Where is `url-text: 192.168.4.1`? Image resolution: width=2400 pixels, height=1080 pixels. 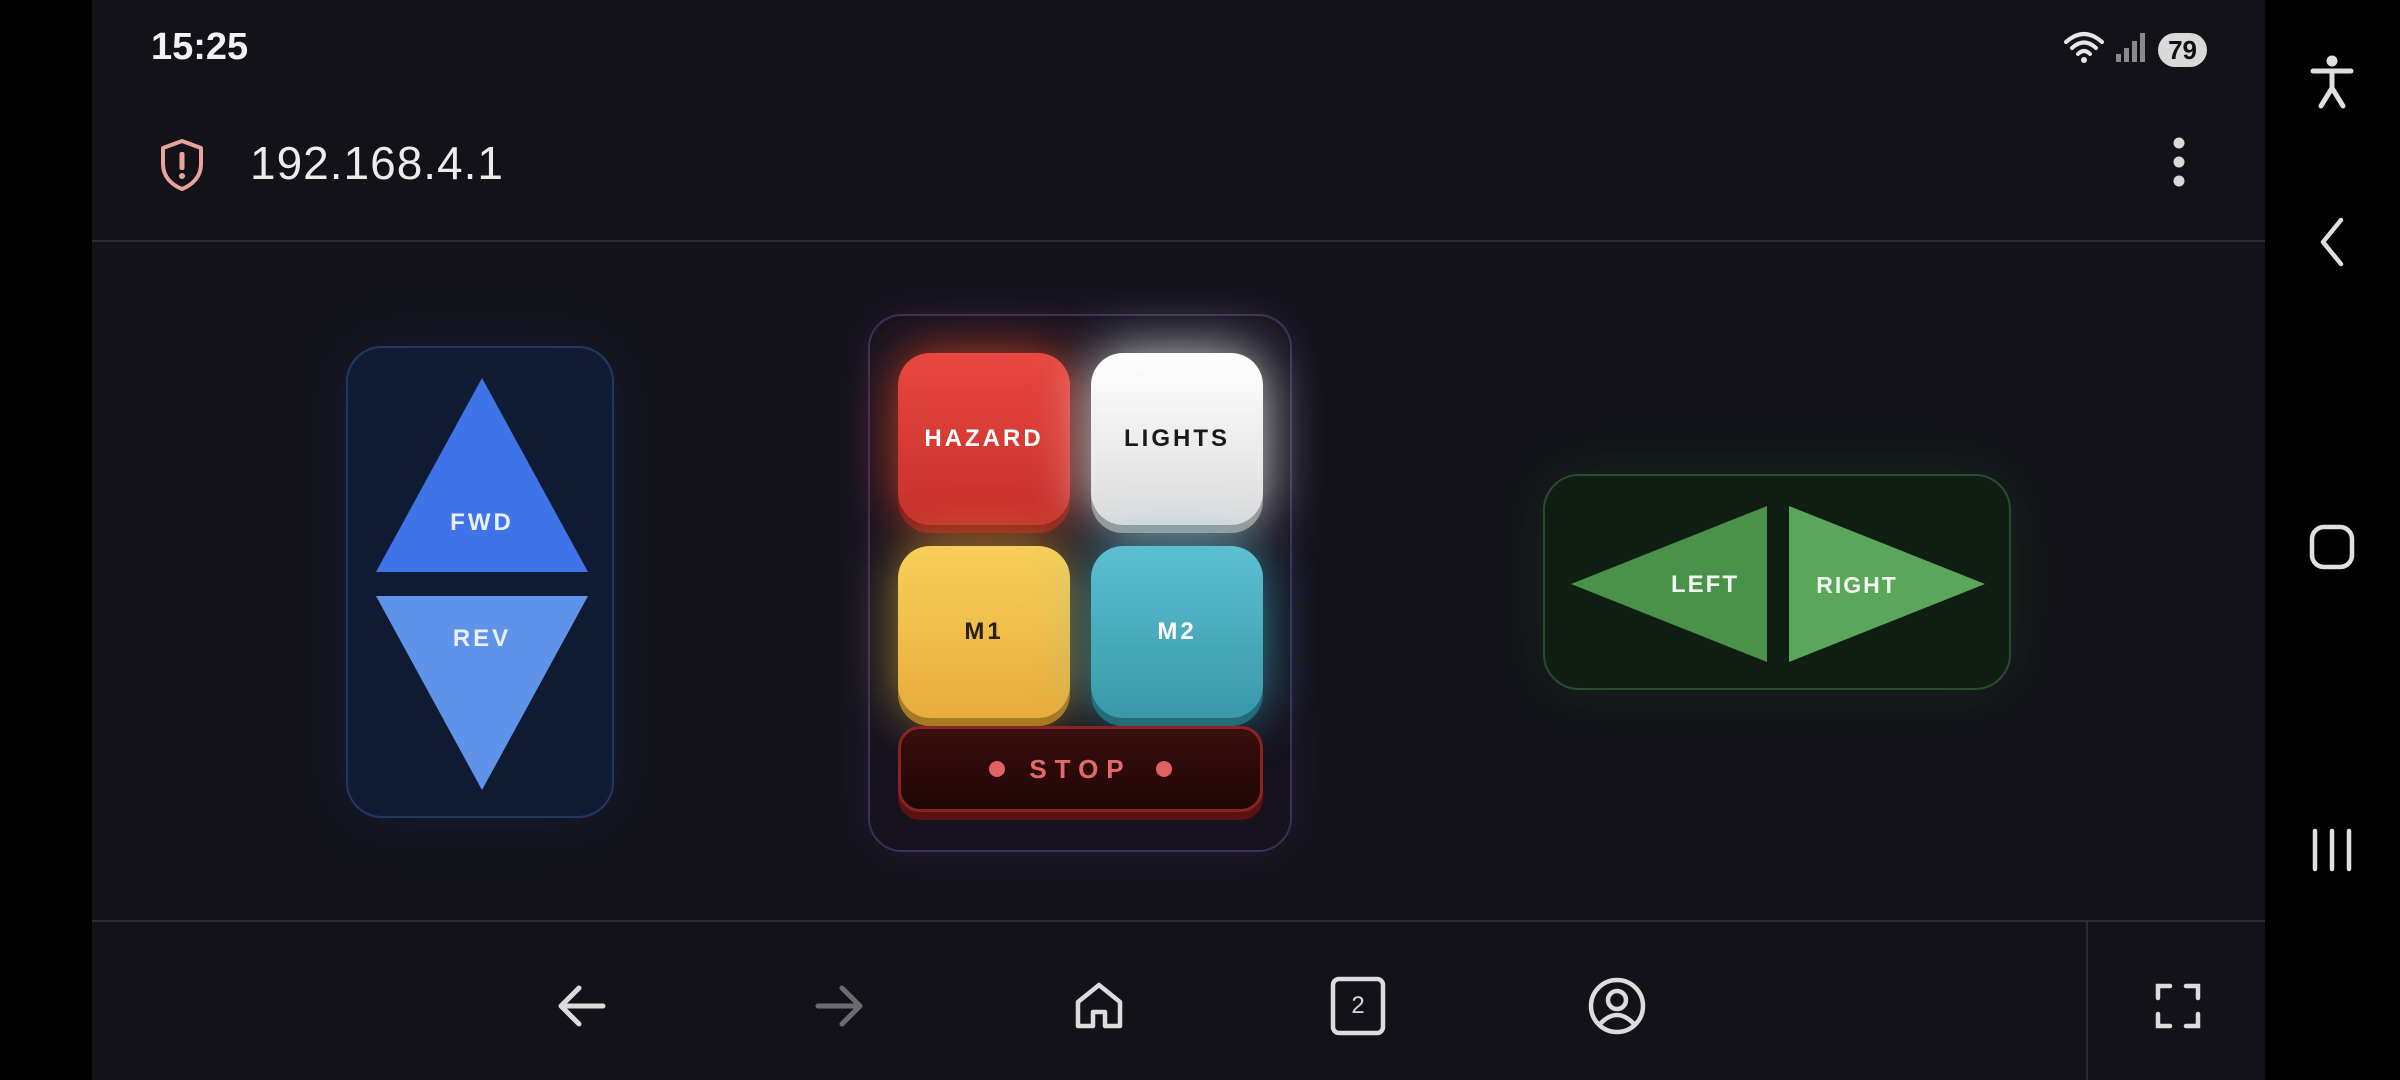 url-text: 192.168.4.1 is located at coordinates (377, 163).